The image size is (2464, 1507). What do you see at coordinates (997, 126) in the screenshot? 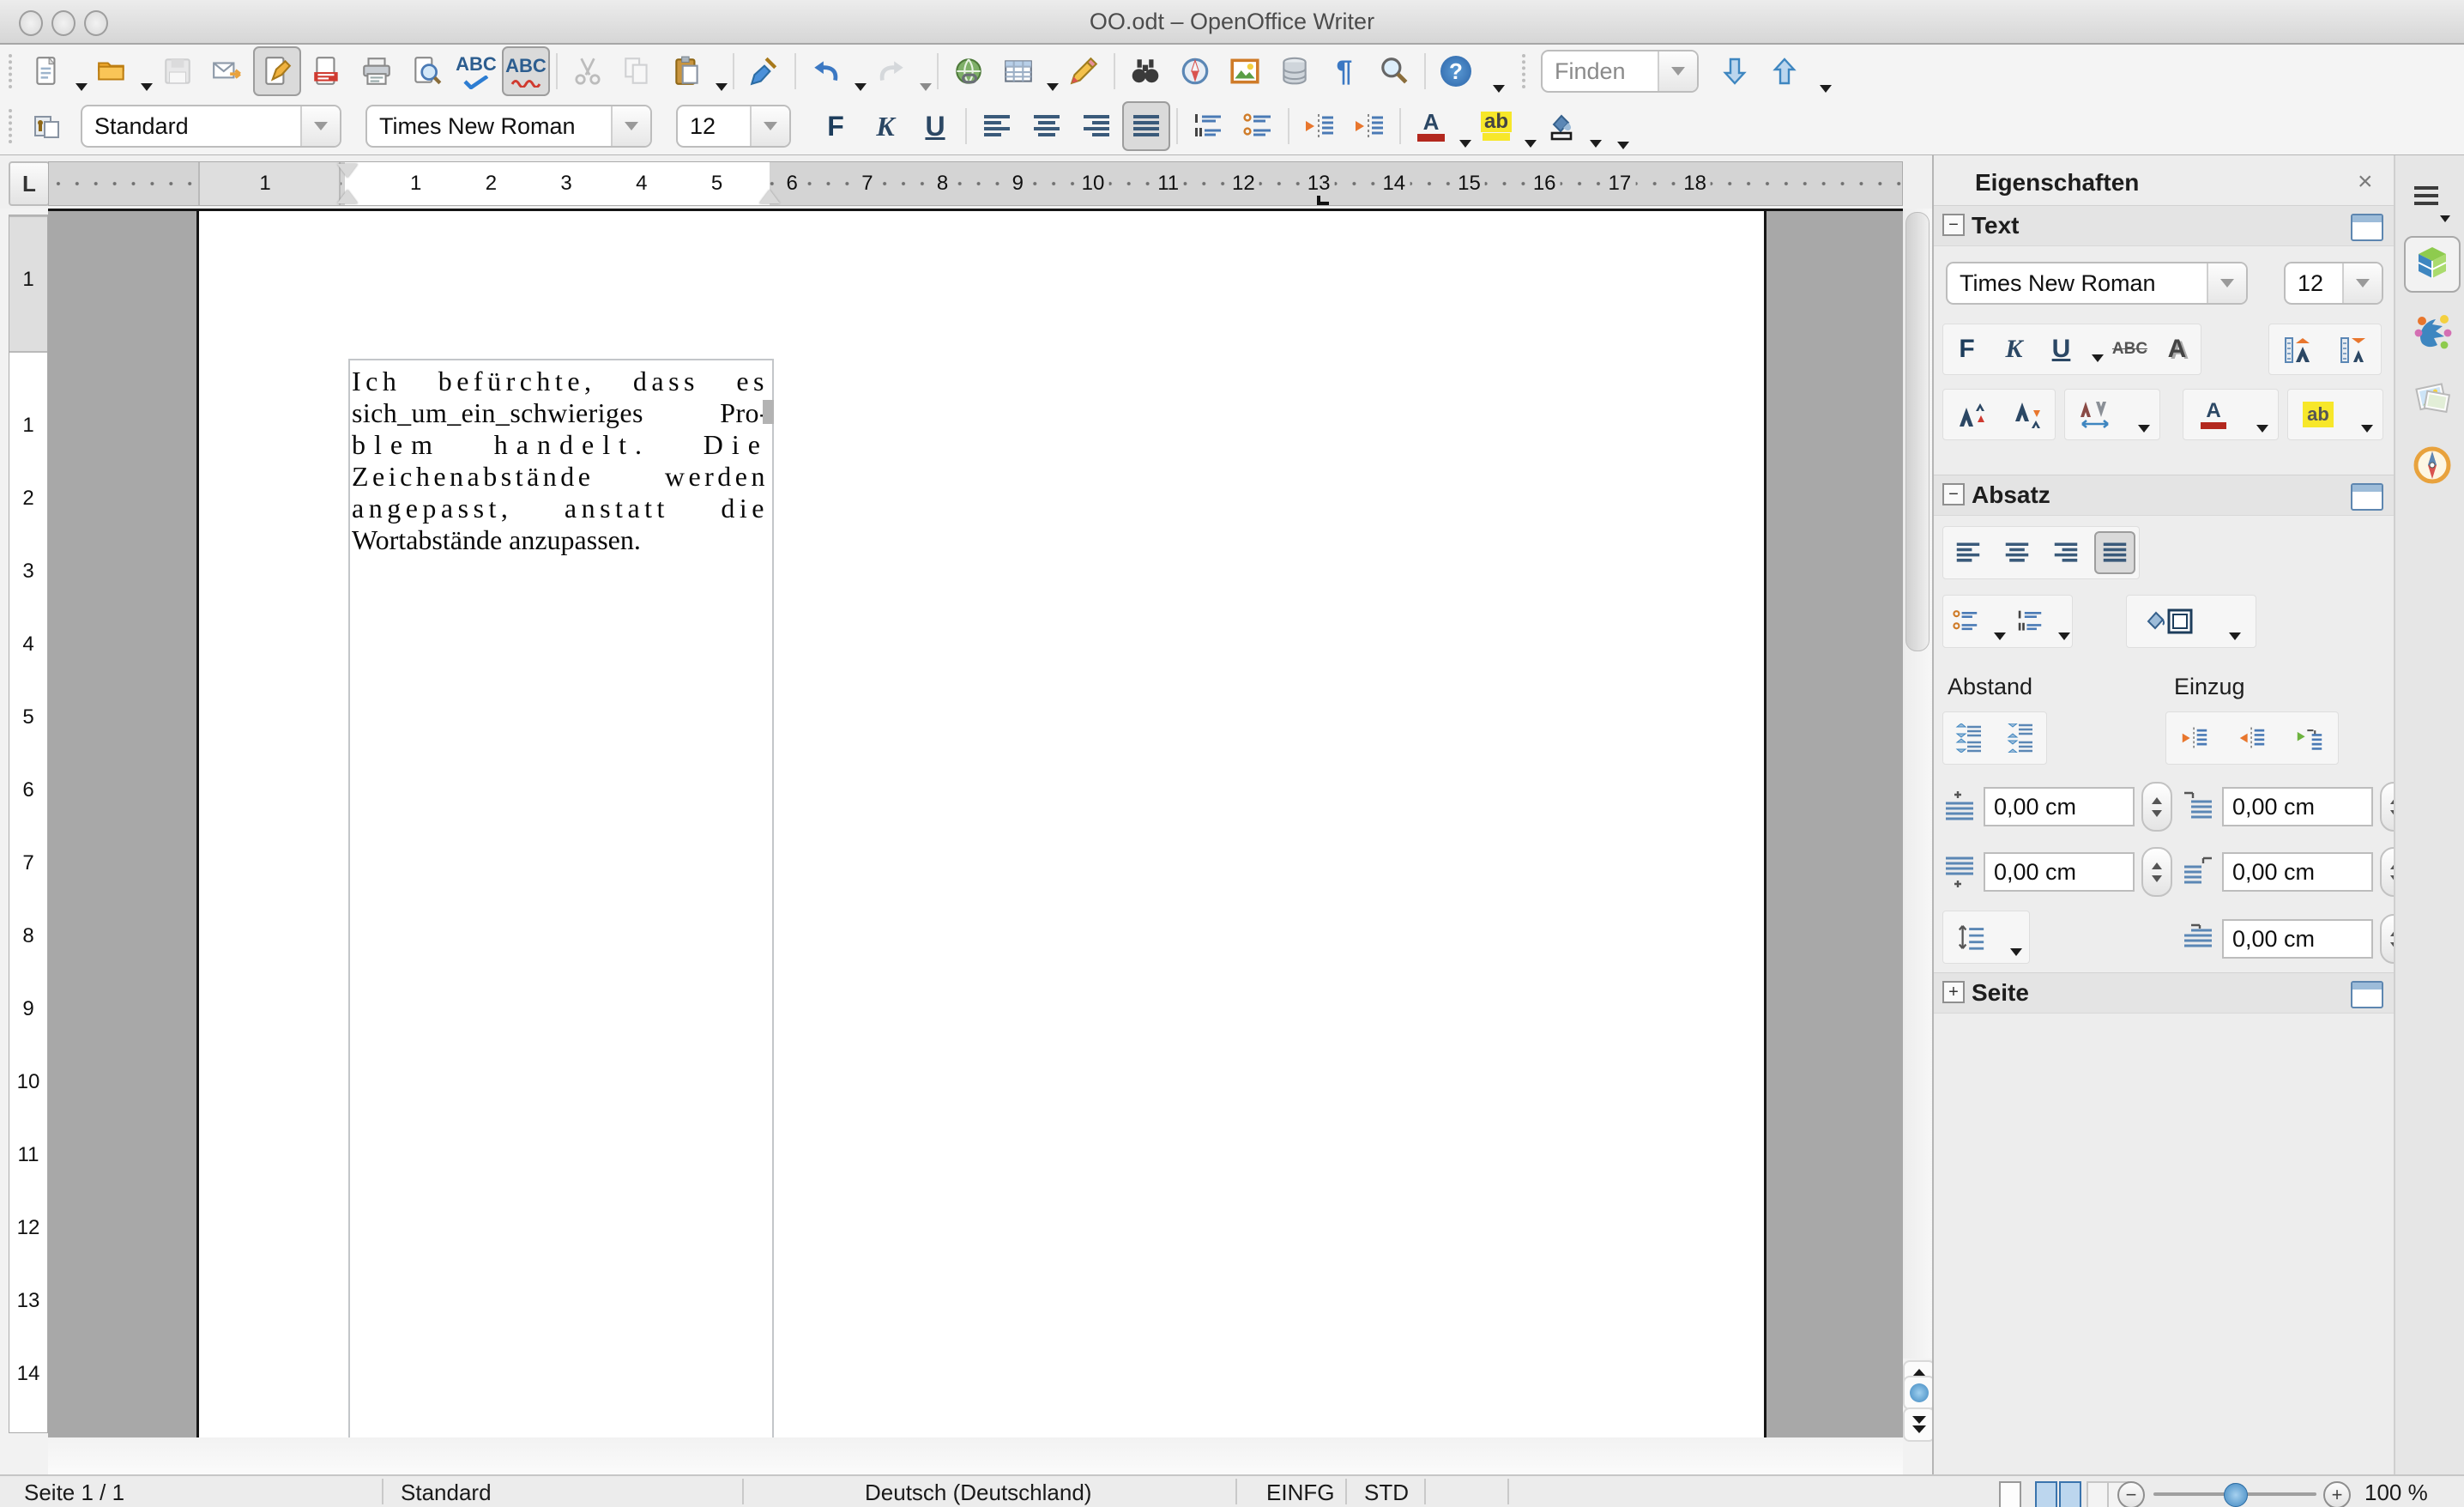
I see `align-left-button` at bounding box center [997, 126].